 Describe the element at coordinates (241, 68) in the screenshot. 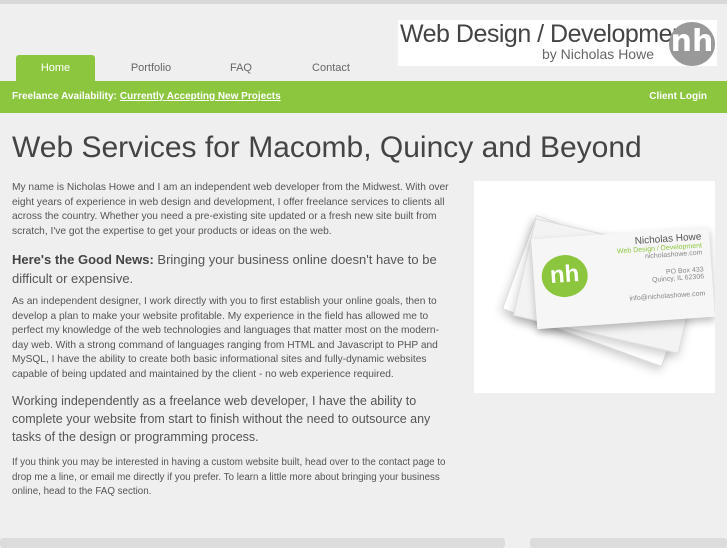

I see `tab-faq: FAQ` at that location.